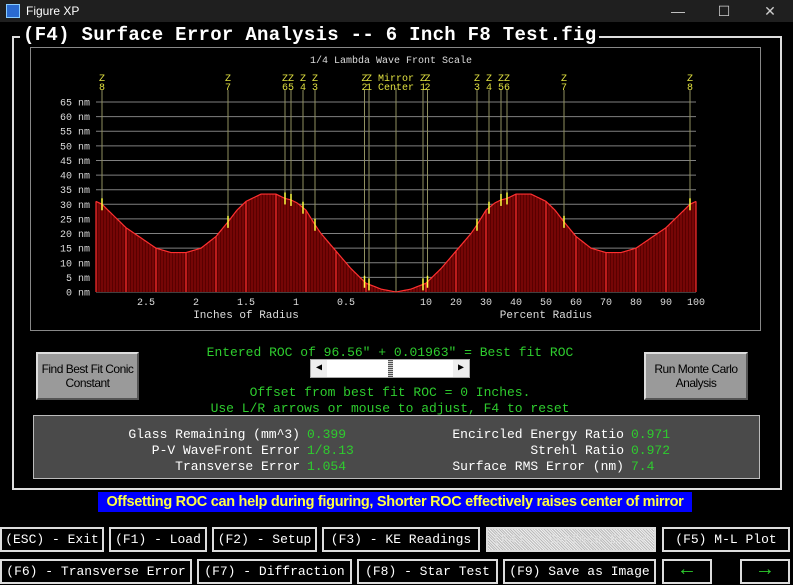 This screenshot has width=793, height=585. What do you see at coordinates (246, 303) in the screenshot?
I see `left-x-tick-label: 1.5` at bounding box center [246, 303].